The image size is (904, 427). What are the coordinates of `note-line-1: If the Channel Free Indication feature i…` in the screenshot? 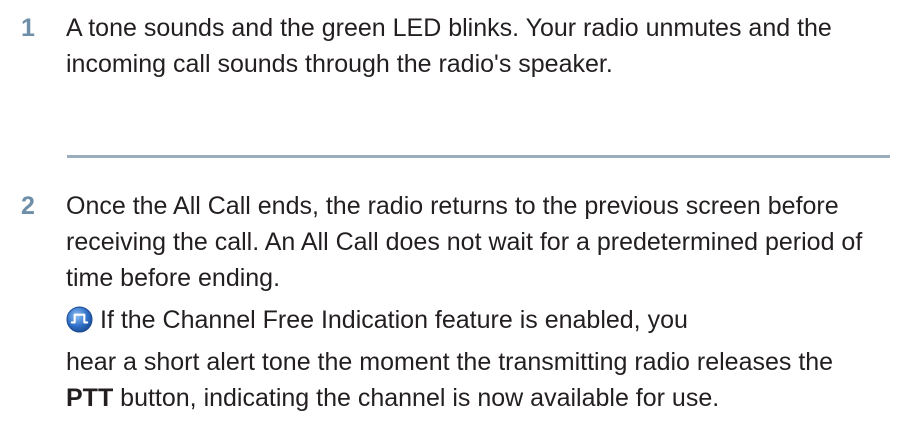 It's located at (394, 320).